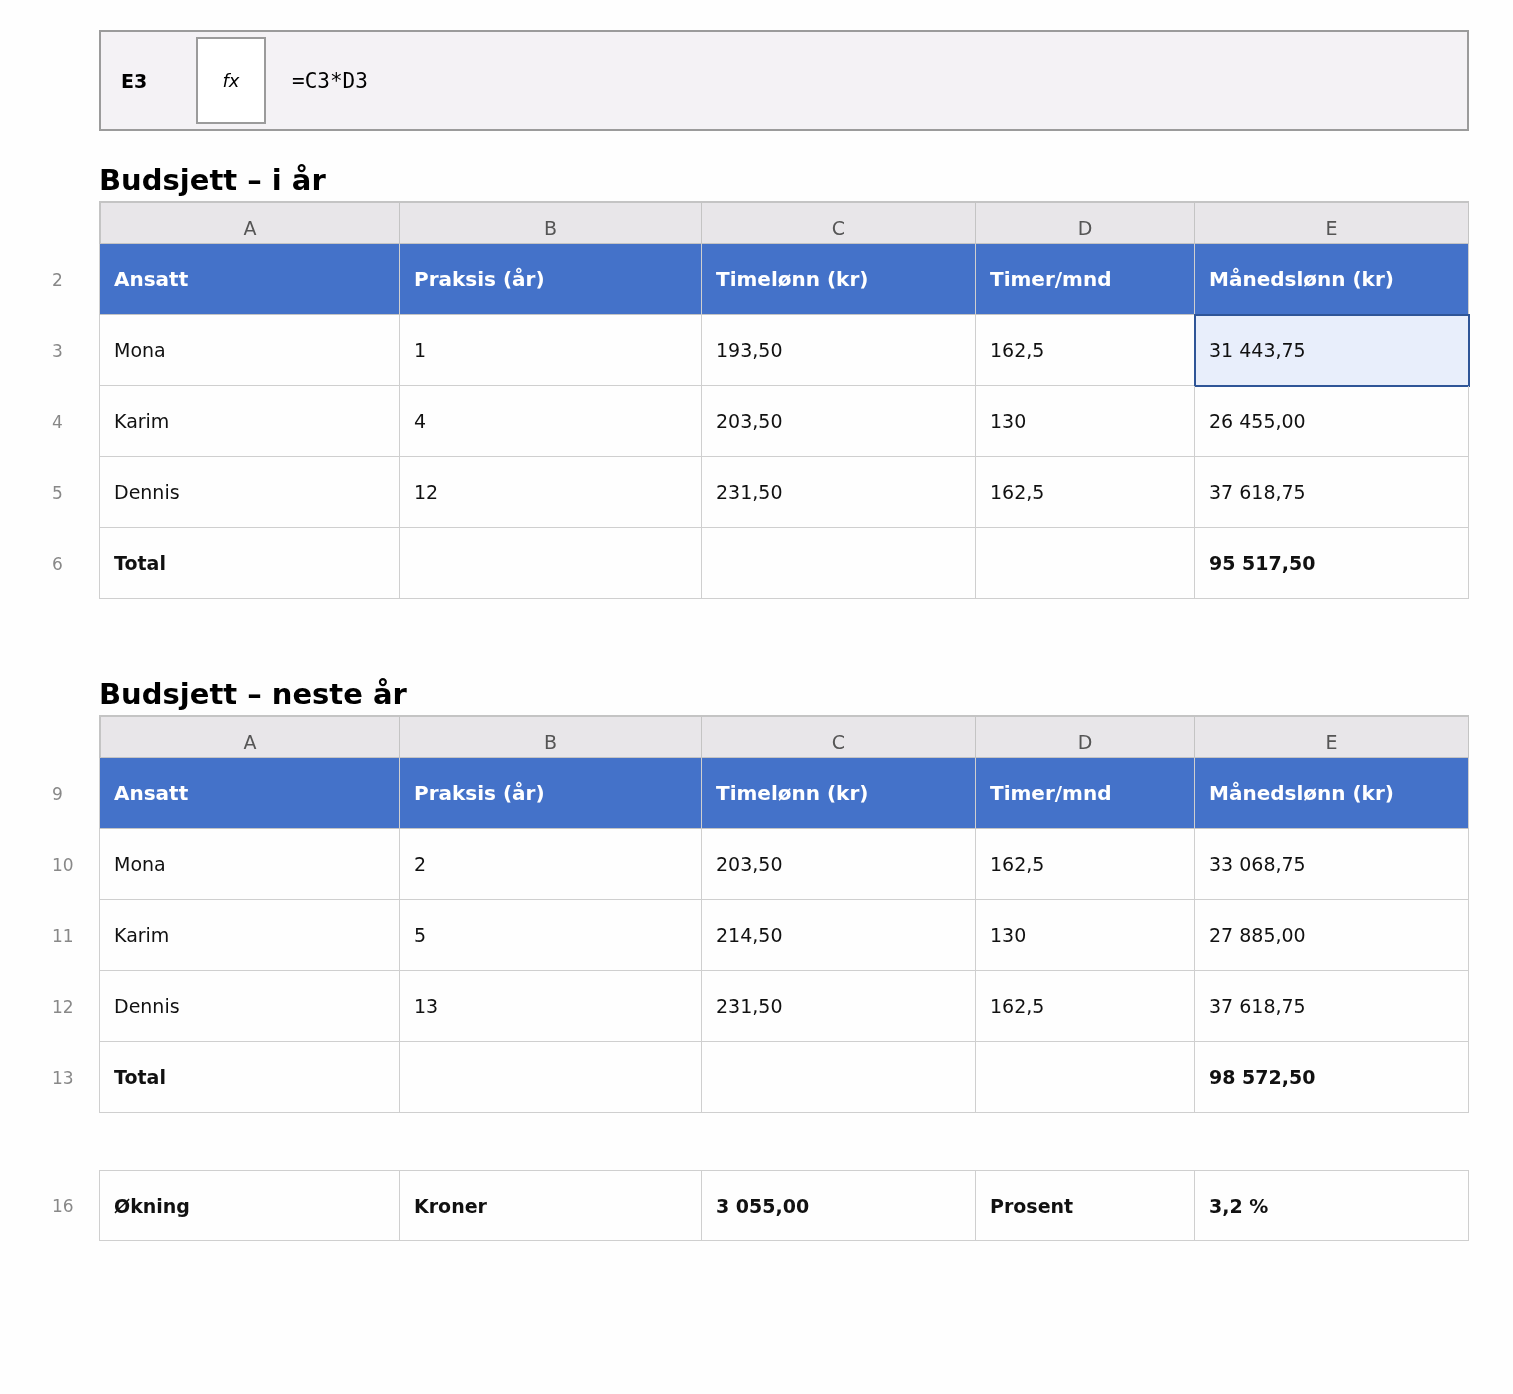 This screenshot has height=1394, width=1513. What do you see at coordinates (551, 935) in the screenshot?
I see `table-cell: 5` at bounding box center [551, 935].